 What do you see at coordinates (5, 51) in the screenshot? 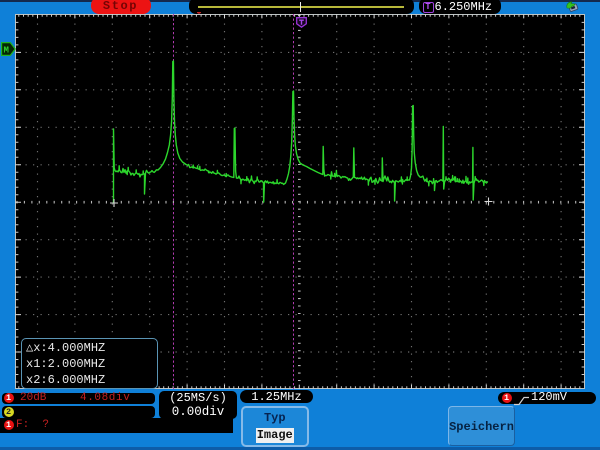
I see `svg-text: M` at bounding box center [5, 51].